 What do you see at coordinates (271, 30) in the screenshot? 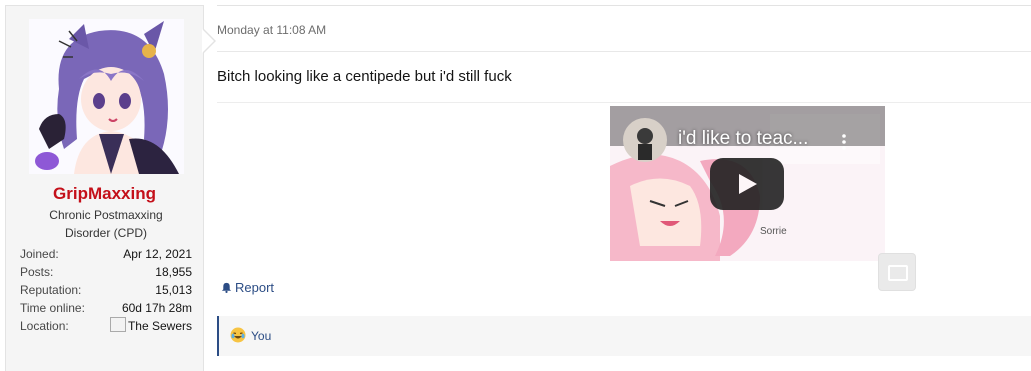
I see `post-date: Monday at 11:08 AM` at bounding box center [271, 30].